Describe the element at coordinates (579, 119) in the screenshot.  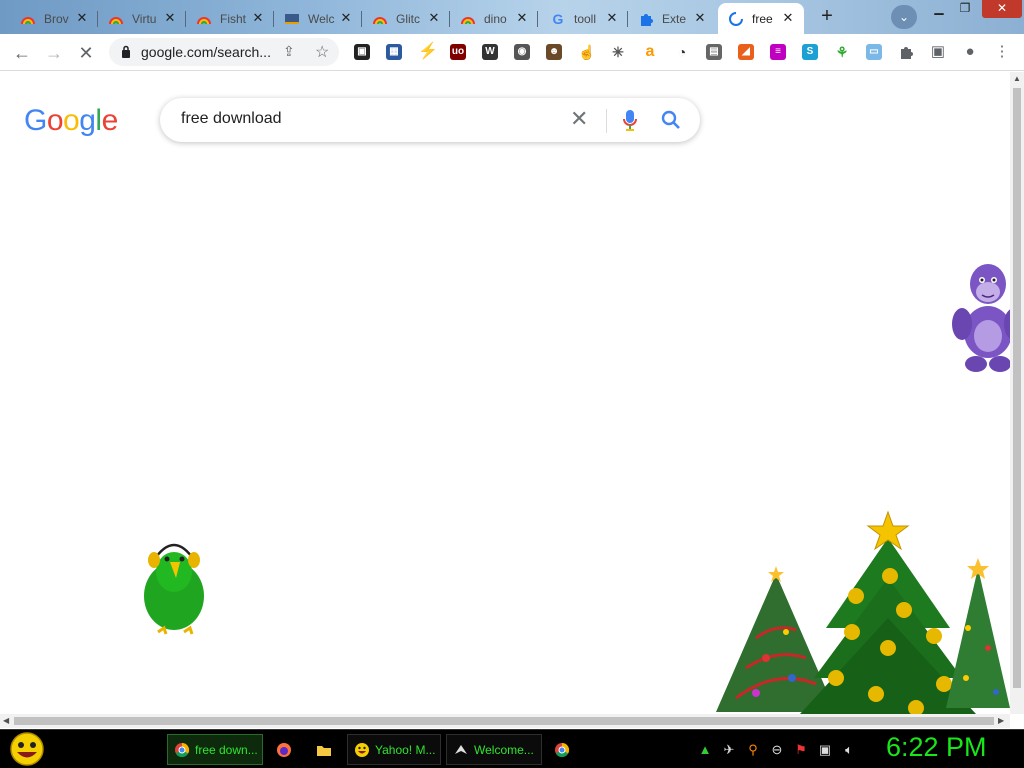
I see `clear-icon: ✕` at that location.